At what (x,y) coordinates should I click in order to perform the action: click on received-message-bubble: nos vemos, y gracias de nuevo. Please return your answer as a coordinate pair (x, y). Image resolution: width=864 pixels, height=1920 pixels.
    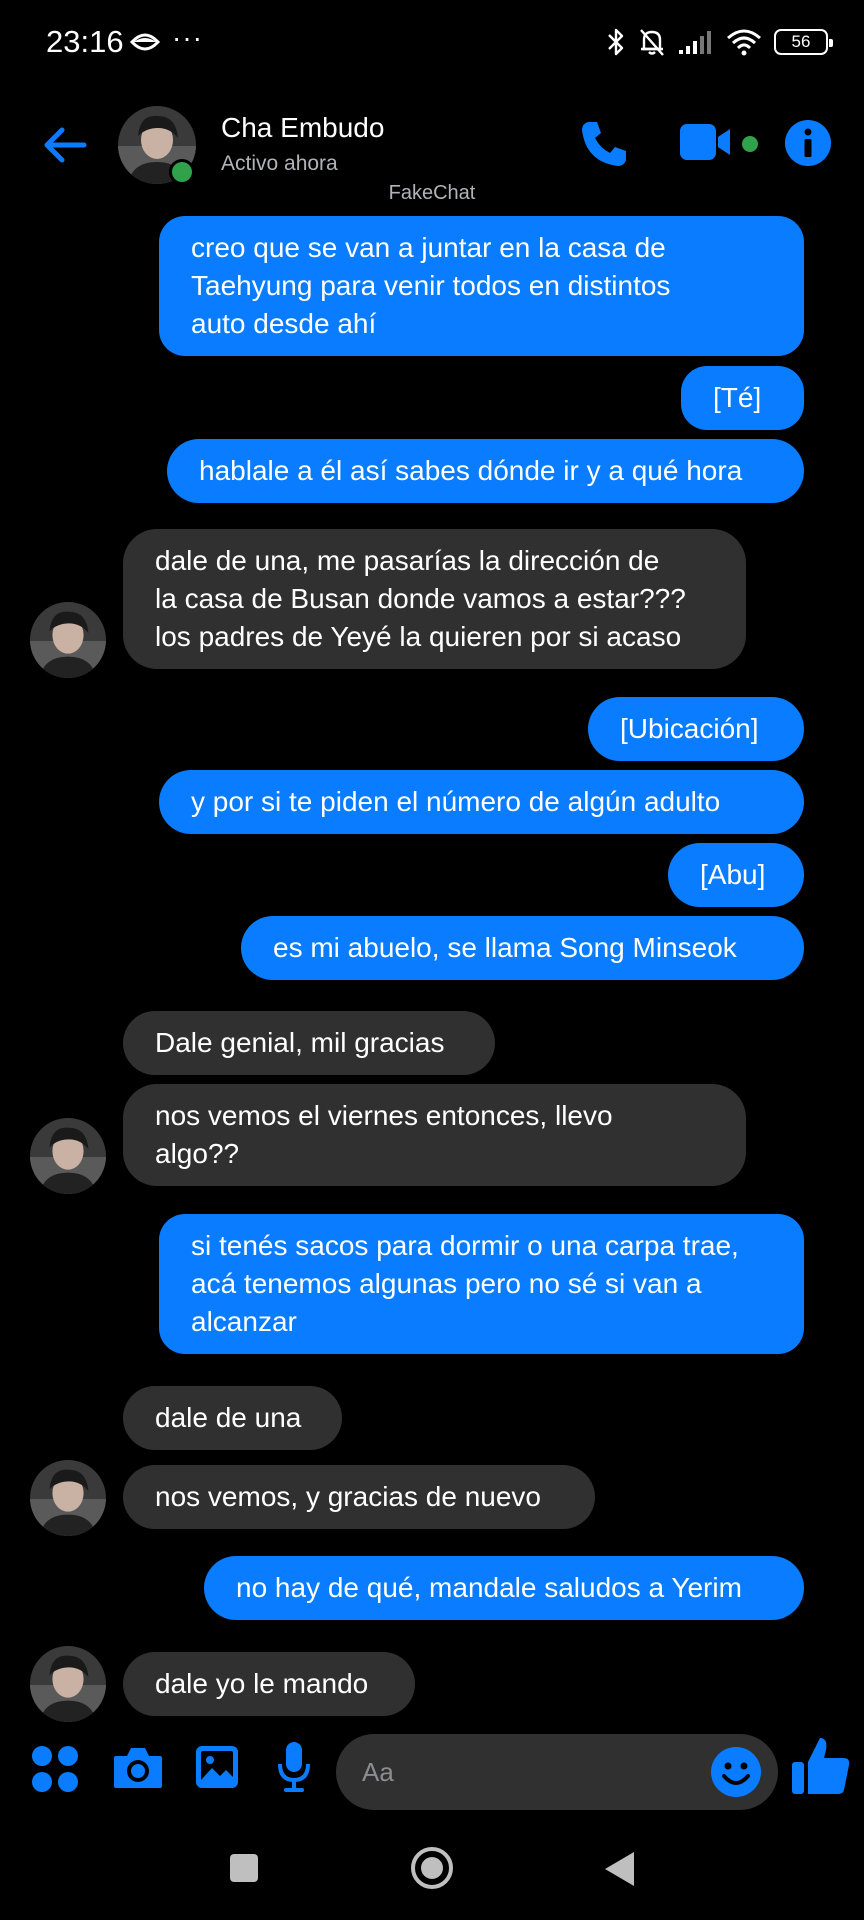
    Looking at the image, I should click on (359, 1497).